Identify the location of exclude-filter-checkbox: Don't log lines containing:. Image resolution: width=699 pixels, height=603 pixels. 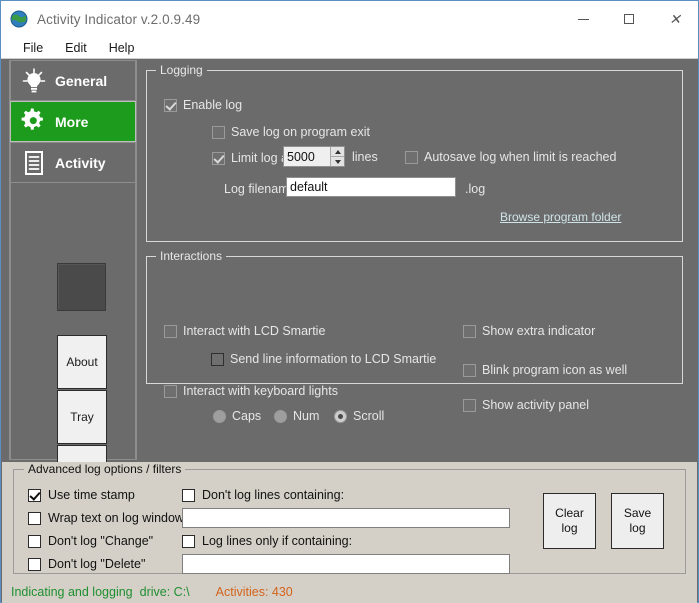
(263, 495).